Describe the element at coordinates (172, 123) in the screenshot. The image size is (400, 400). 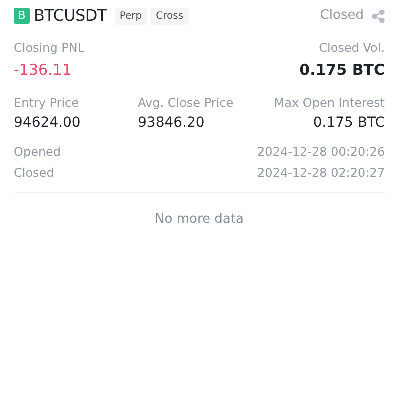
I see `field-value: 93846.20` at that location.